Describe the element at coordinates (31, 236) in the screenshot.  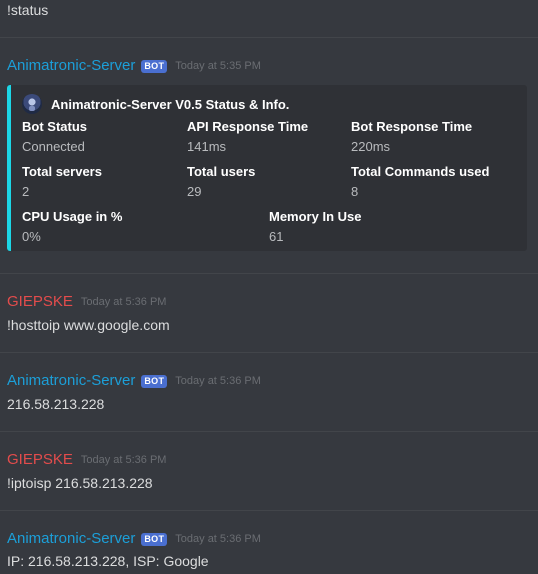
I see `field-value: 0%` at that location.